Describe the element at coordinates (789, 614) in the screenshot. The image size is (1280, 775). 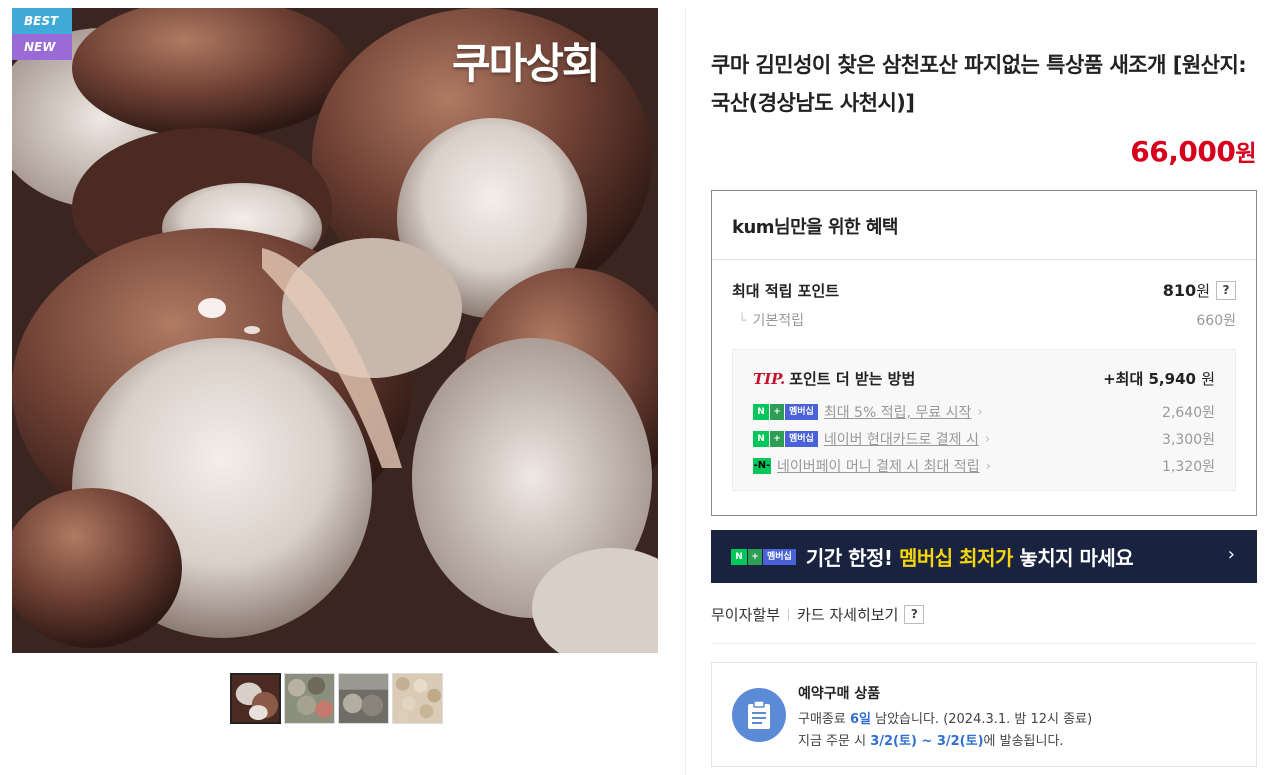
I see `separator` at that location.